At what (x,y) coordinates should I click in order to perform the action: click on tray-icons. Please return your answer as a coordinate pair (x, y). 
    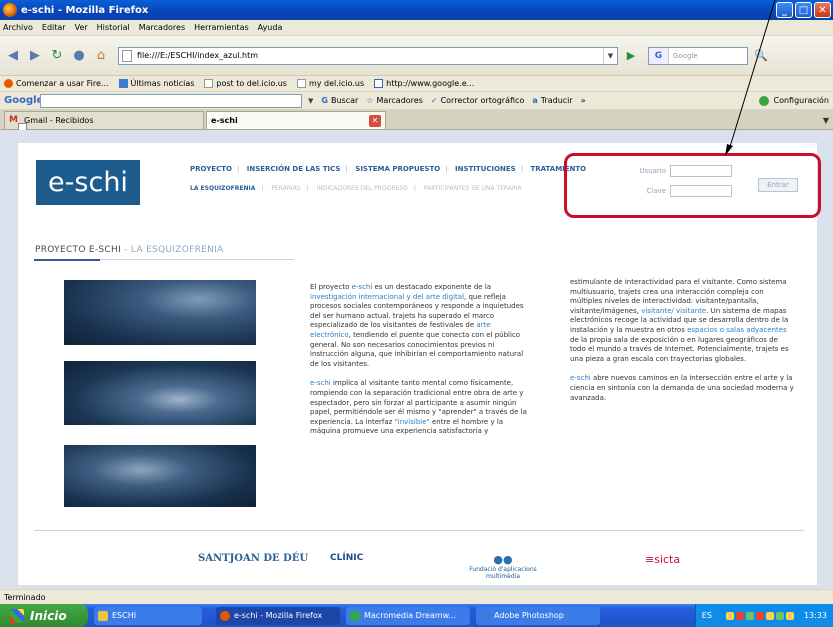
    Looking at the image, I should click on (760, 615).